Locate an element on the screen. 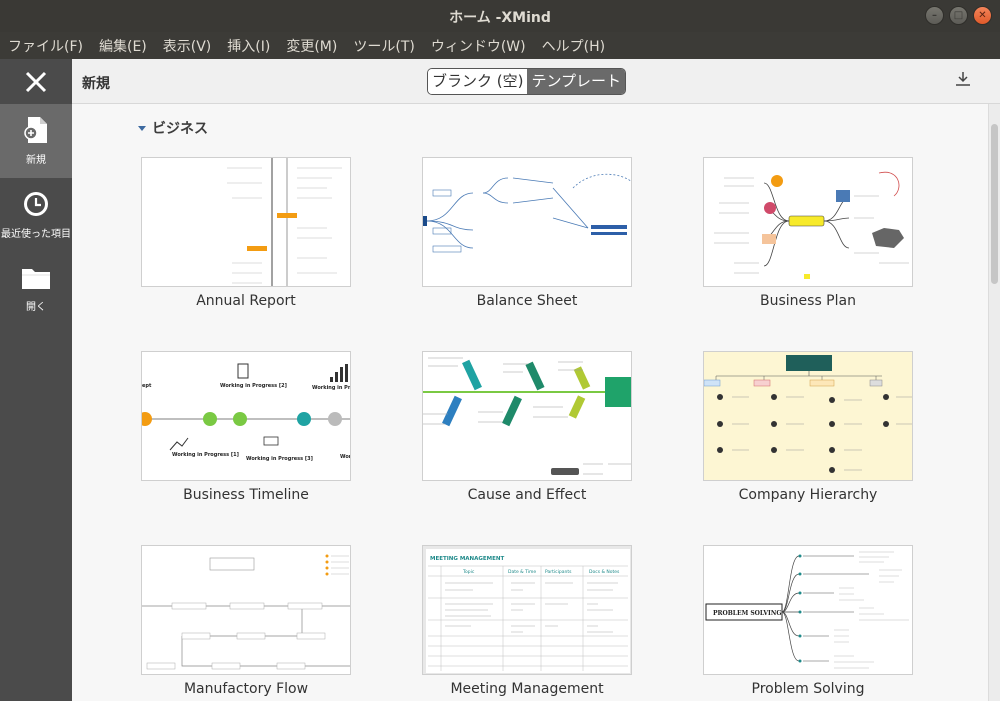 The height and width of the screenshot is (701, 1000). template-name: Manufactory Flow is located at coordinates (246, 689).